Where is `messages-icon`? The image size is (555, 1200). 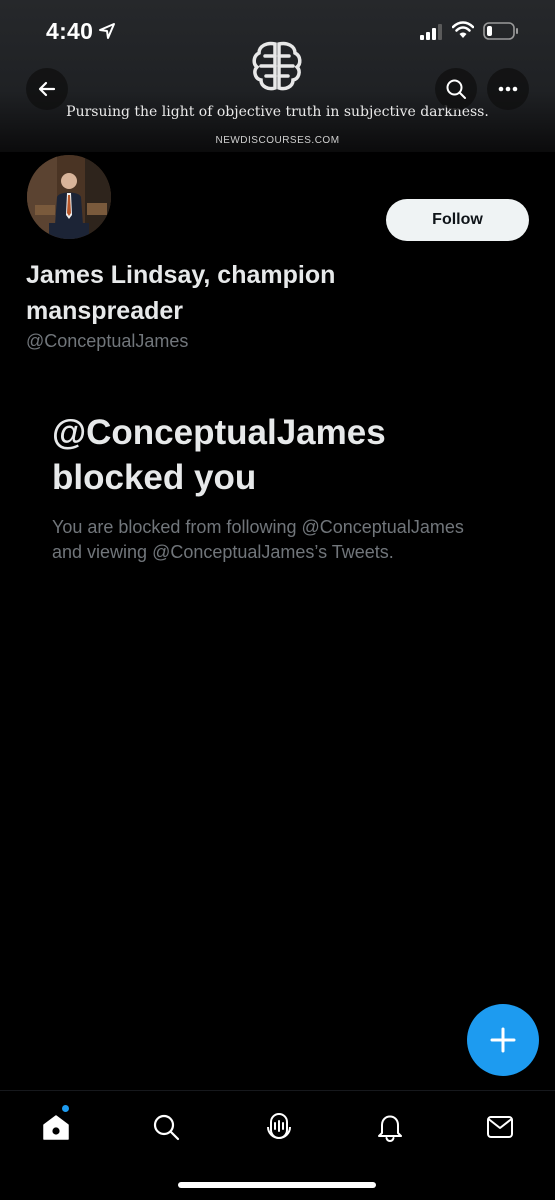 messages-icon is located at coordinates (500, 1127).